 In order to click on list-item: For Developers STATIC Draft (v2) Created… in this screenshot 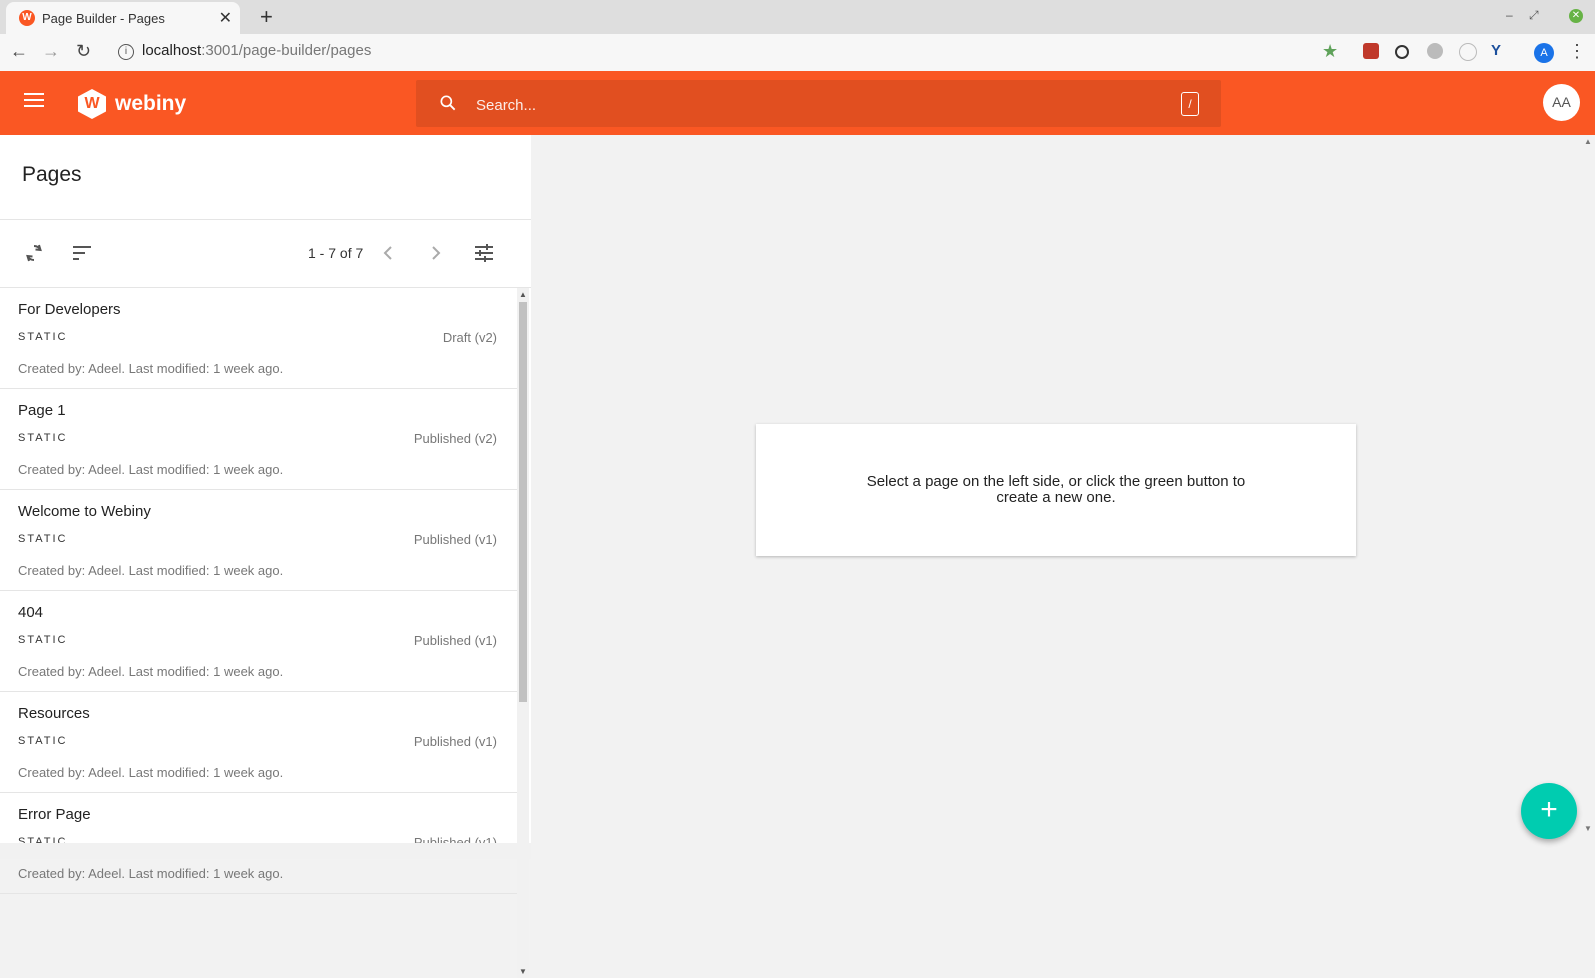, I will do `click(258, 338)`.